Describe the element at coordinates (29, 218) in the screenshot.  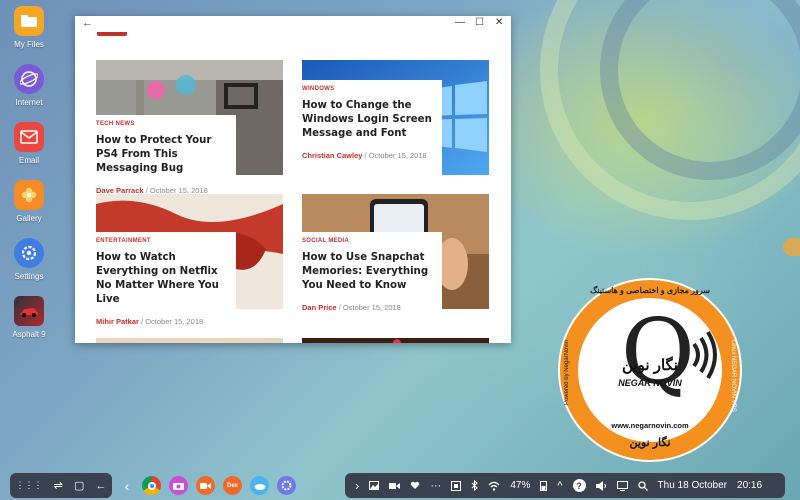
I see `desktop-app-label: Gallery` at that location.